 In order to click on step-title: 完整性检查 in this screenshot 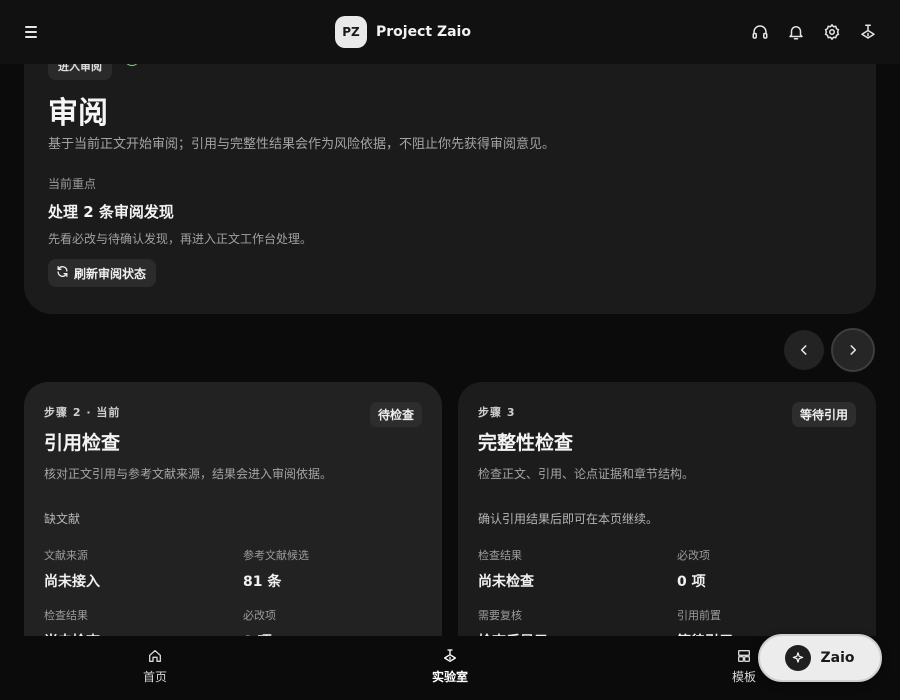, I will do `click(526, 443)`.